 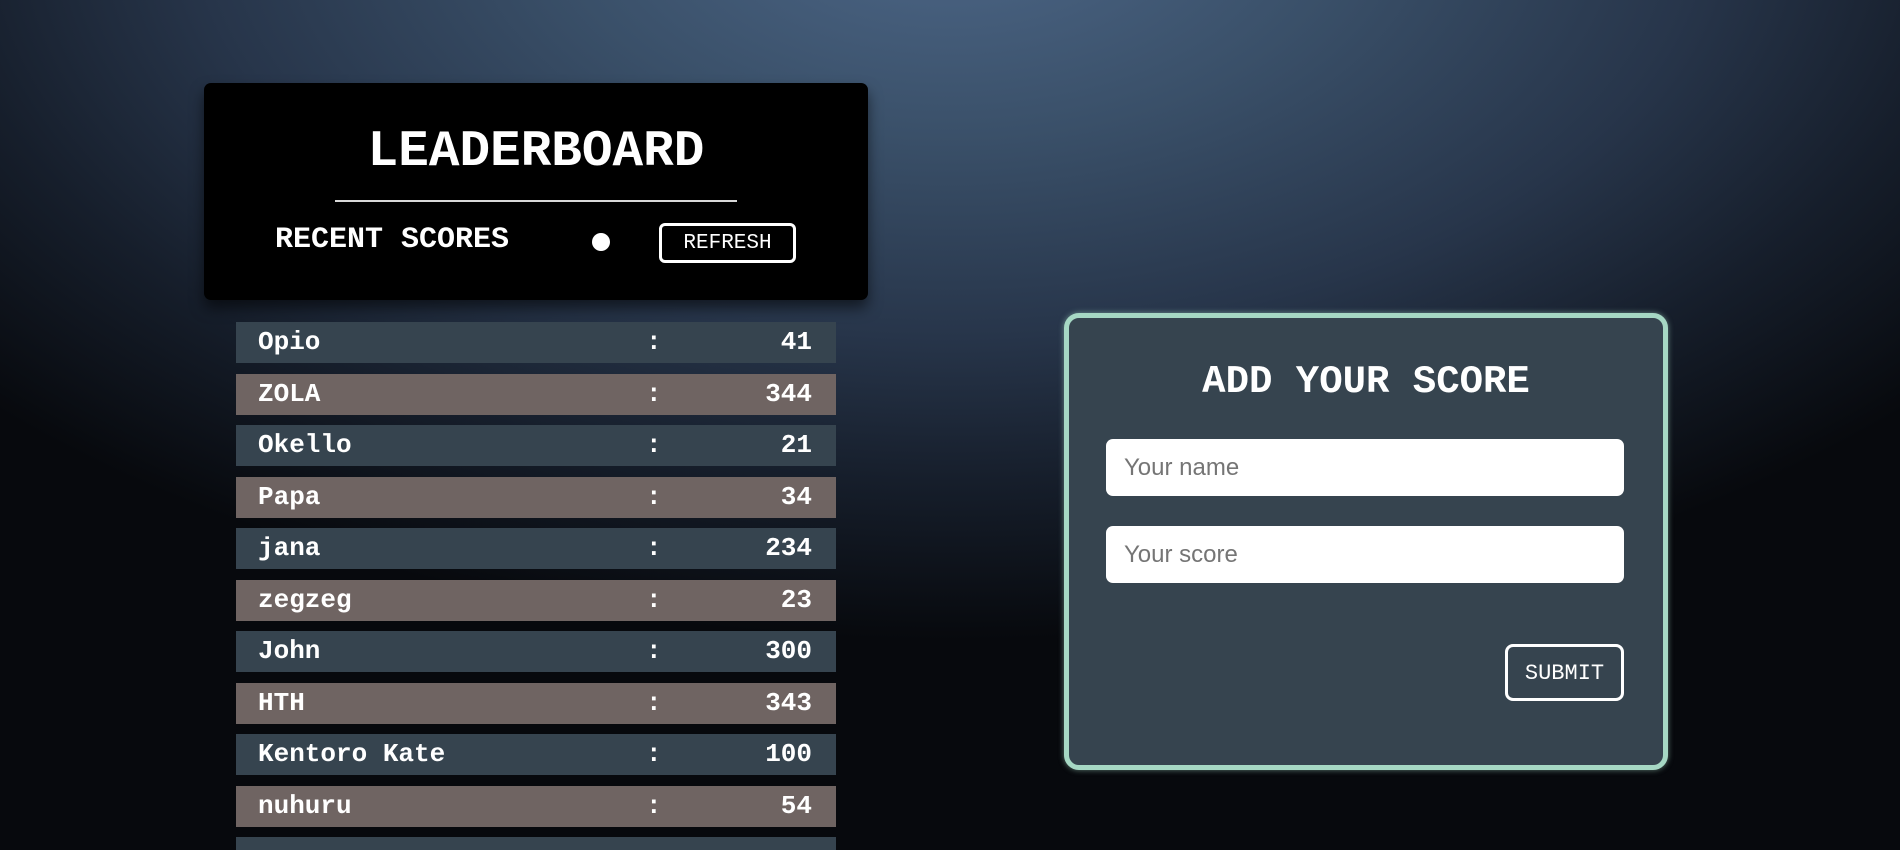 What do you see at coordinates (352, 754) in the screenshot?
I see `score-name: Kentoro Kate` at bounding box center [352, 754].